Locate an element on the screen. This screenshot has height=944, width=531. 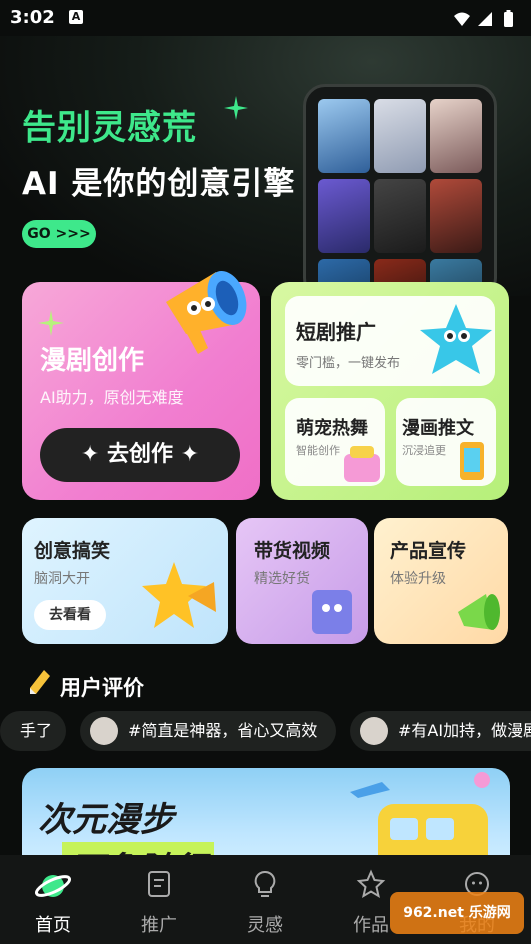
nav-inspiration-label: 灵感 is located at coordinates (265, 925).